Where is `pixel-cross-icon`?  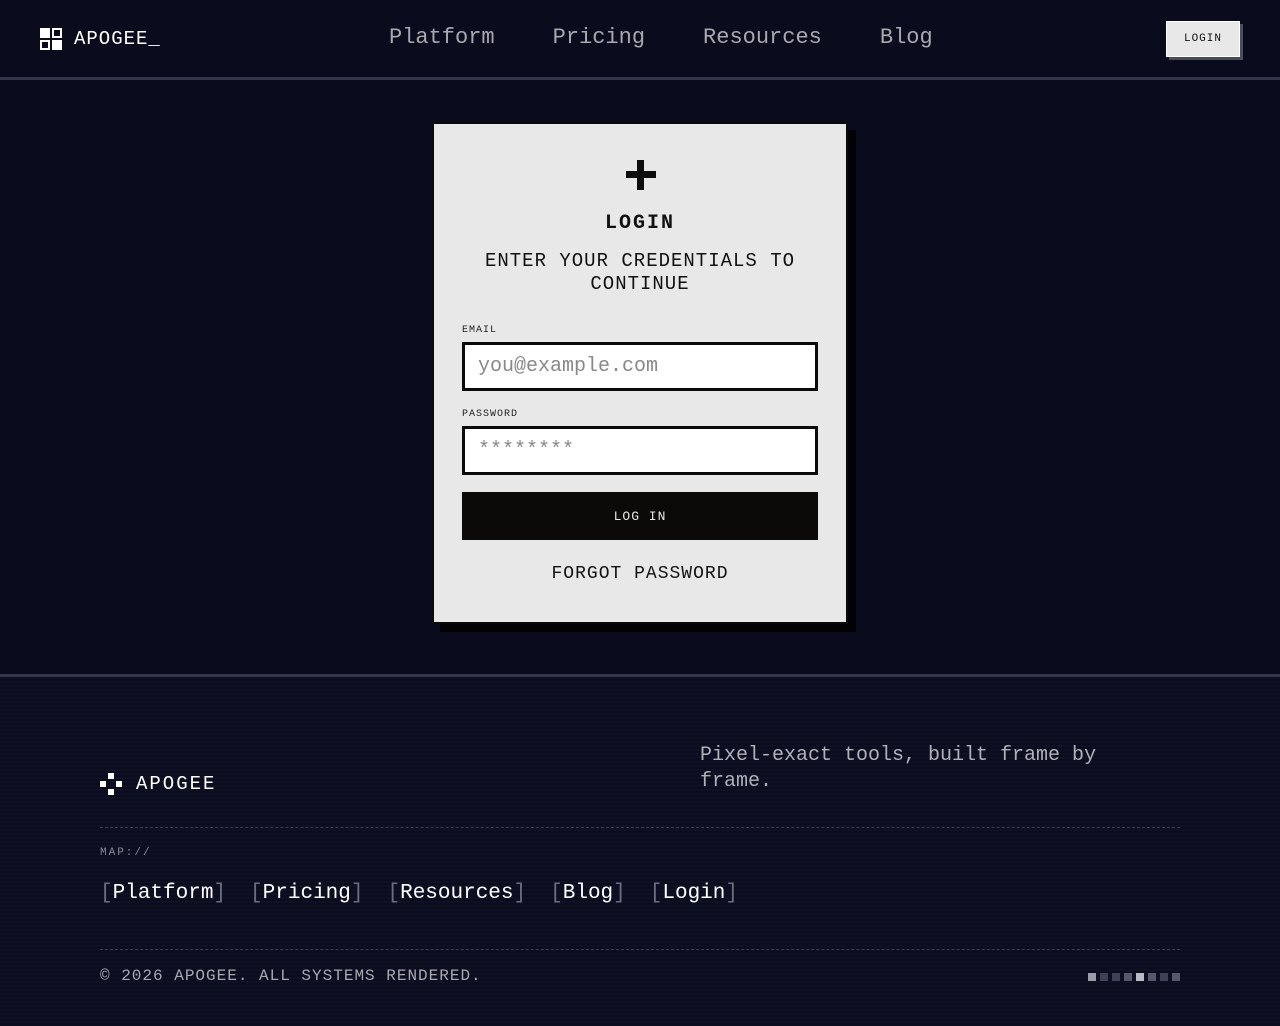
pixel-cross-icon is located at coordinates (111, 784).